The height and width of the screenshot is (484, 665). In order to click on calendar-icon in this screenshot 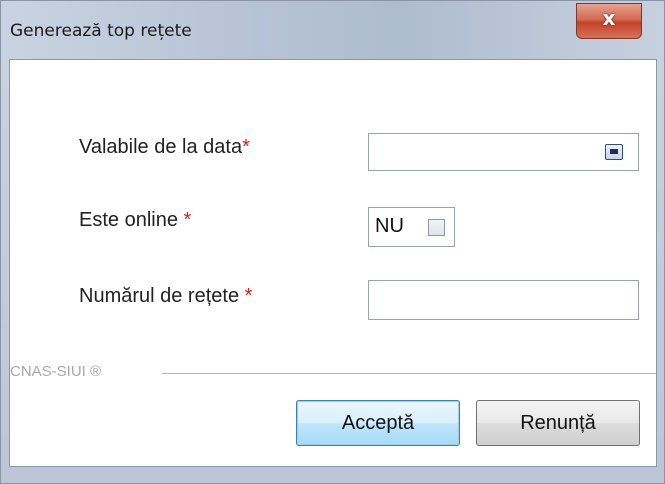, I will do `click(614, 152)`.